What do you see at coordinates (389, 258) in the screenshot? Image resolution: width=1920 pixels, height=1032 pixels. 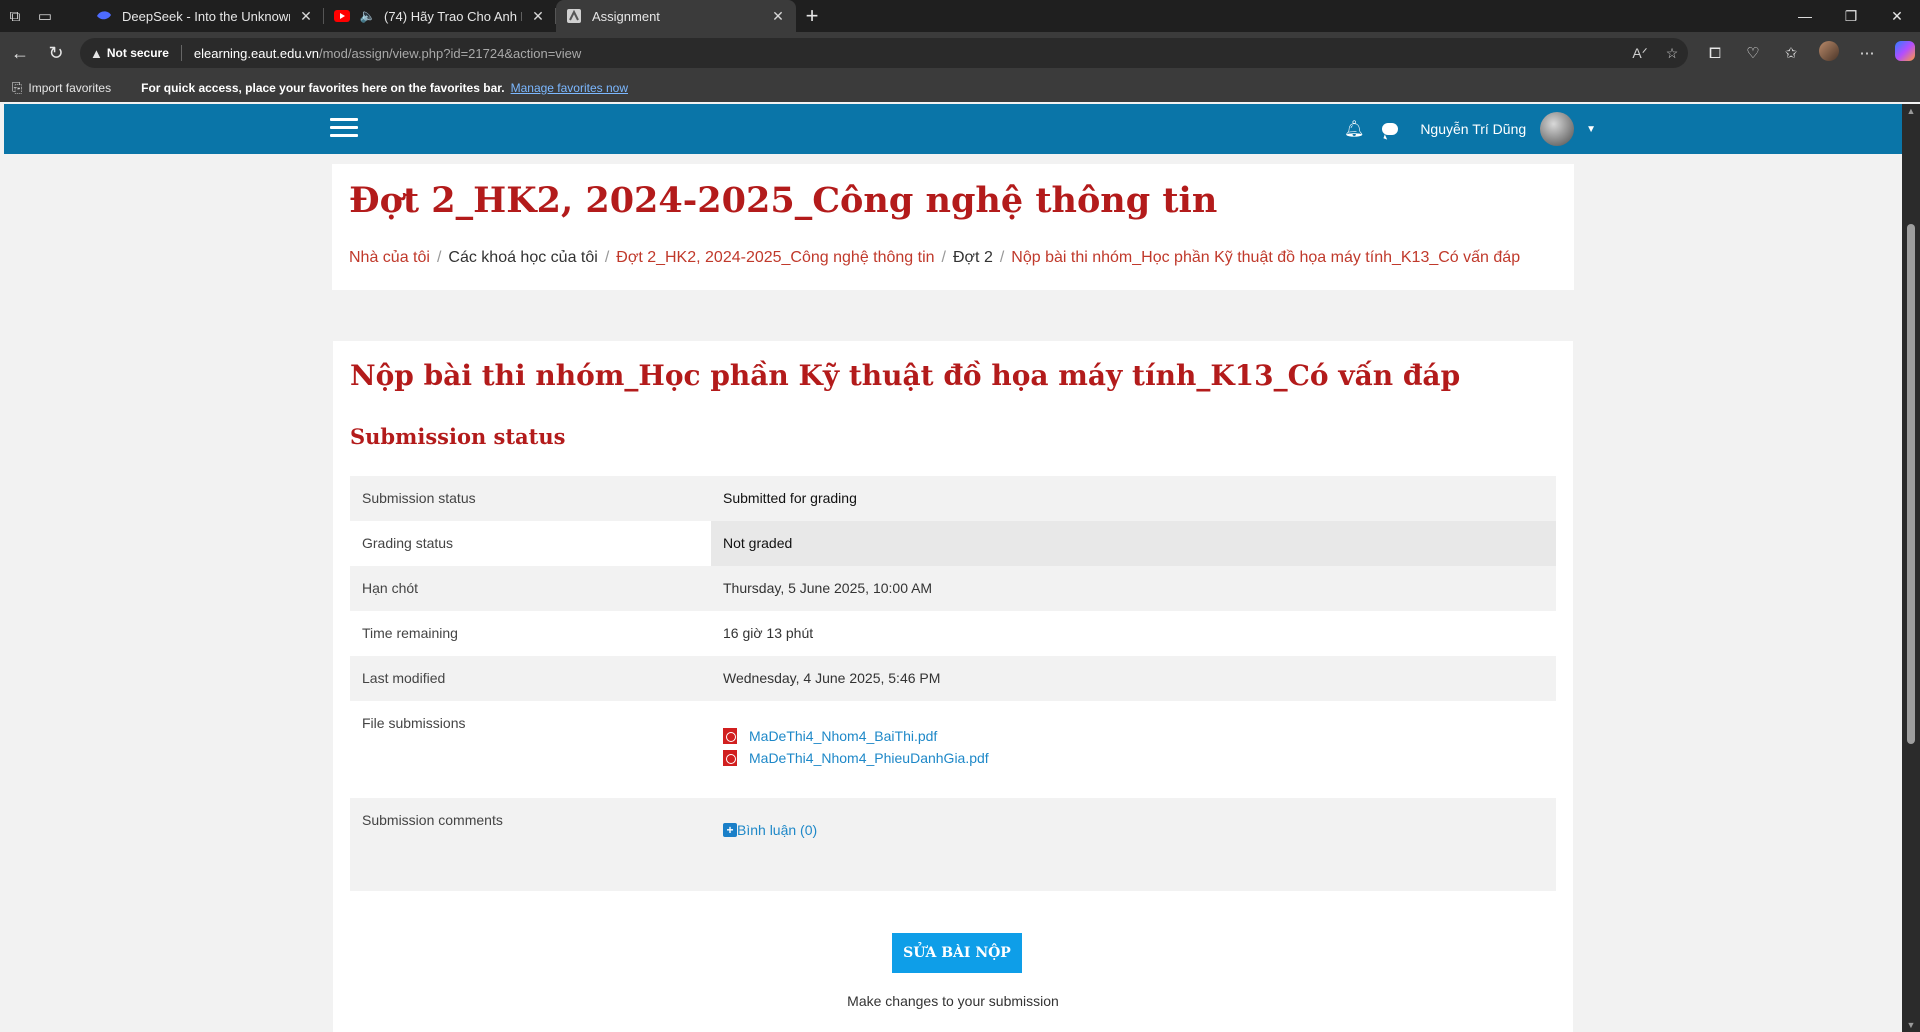 I see `breadcrumb-home: Nhà của tôi` at bounding box center [389, 258].